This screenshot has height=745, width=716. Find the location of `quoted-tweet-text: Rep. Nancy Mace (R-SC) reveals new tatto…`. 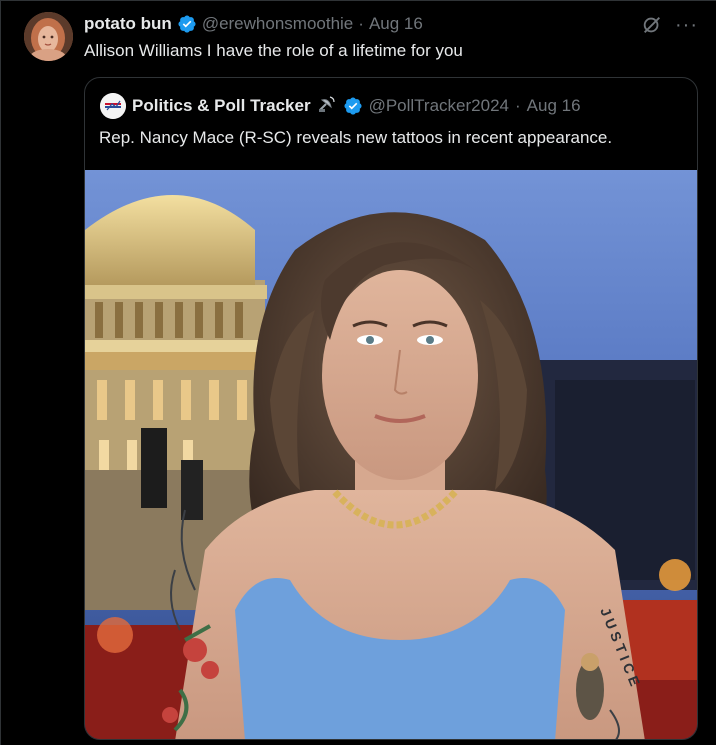

quoted-tweet-text: Rep. Nancy Mace (R-SC) reveals new tatto… is located at coordinates (356, 137).